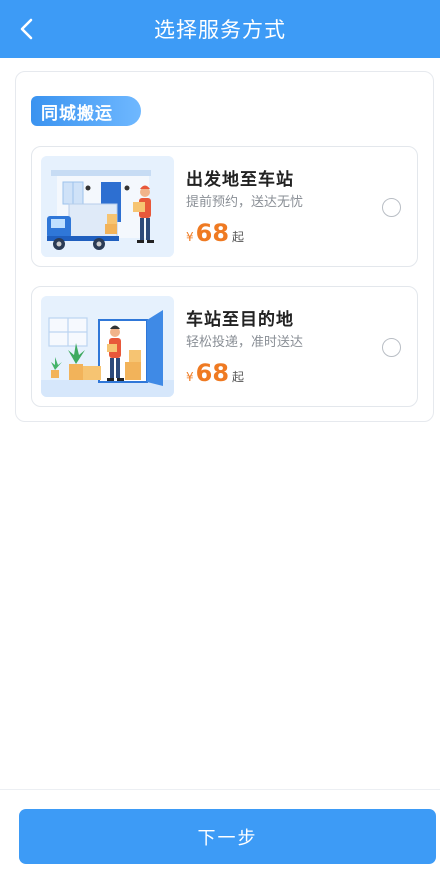 This screenshot has width=440, height=890. I want to click on page-title: 选择服务方式, so click(220, 30).